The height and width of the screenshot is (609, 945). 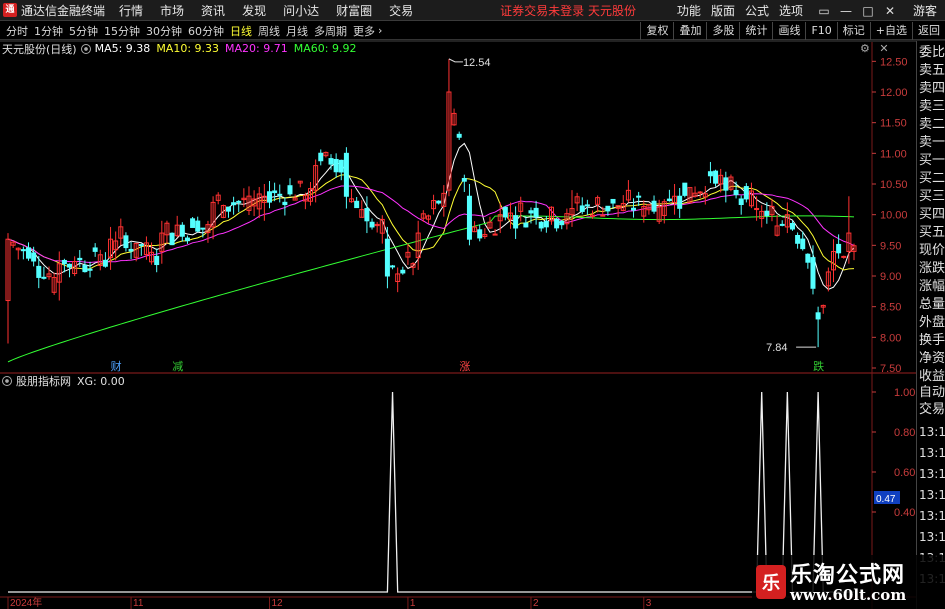 I want to click on y-tick-label: 12.00, so click(x=894, y=93).